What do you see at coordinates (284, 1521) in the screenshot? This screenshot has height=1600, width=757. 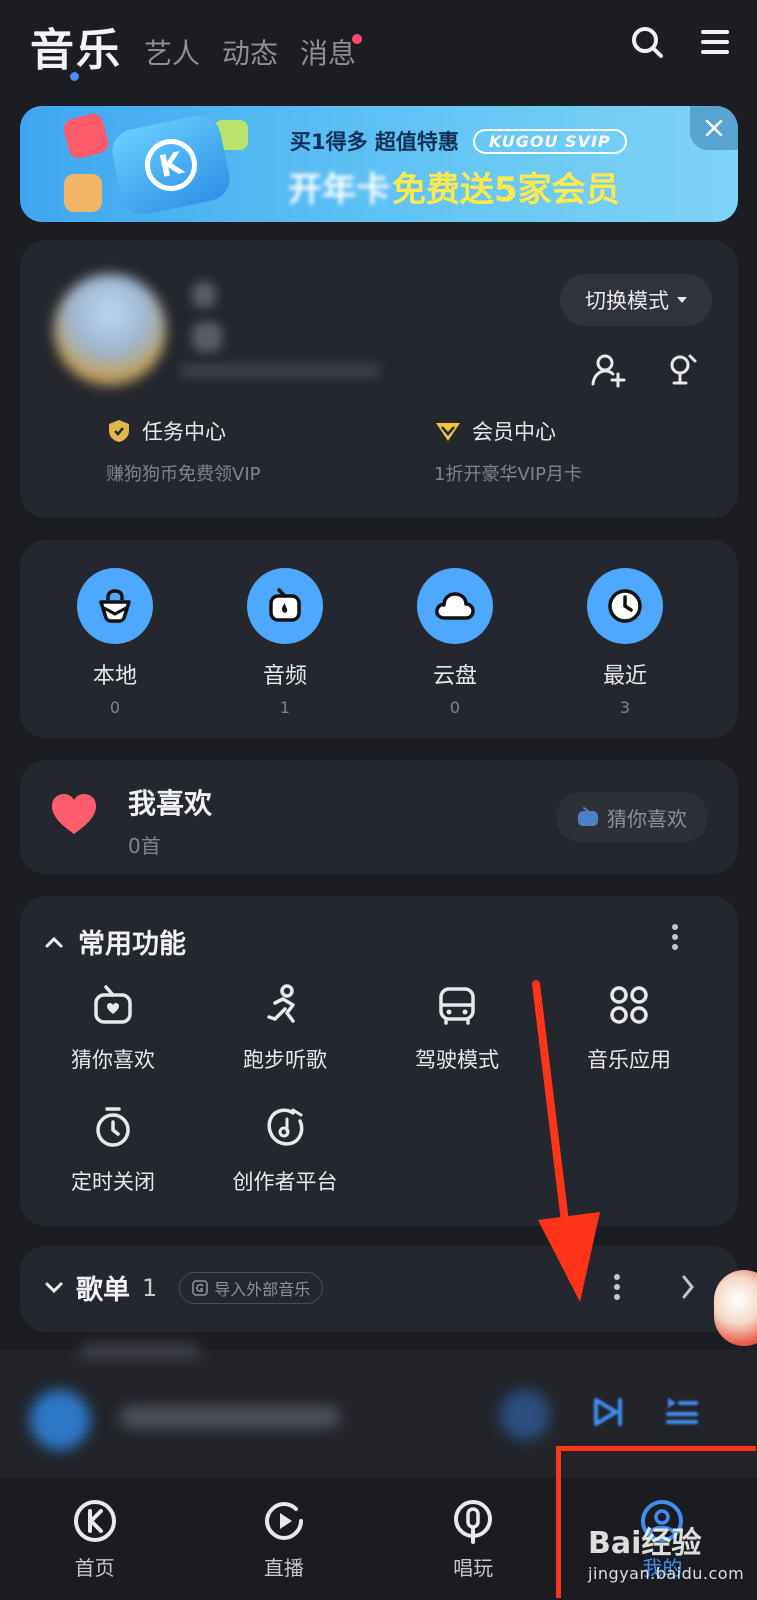 I see `live-play-icon` at bounding box center [284, 1521].